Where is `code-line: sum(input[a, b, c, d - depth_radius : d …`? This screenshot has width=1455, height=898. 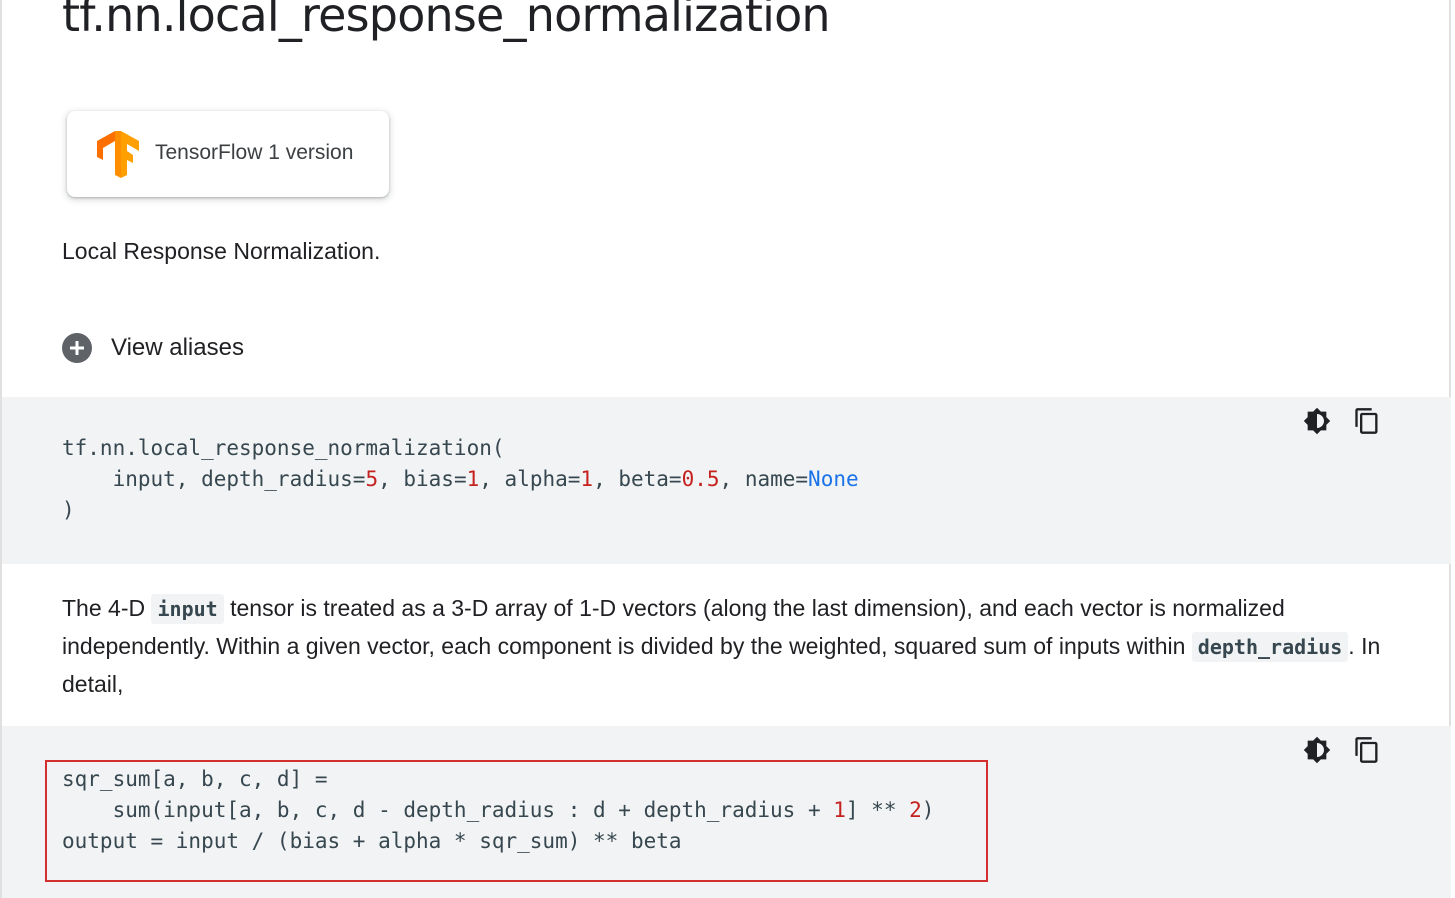 code-line: sum(input[a, b, c, d - depth_radius : d … is located at coordinates (498, 810).